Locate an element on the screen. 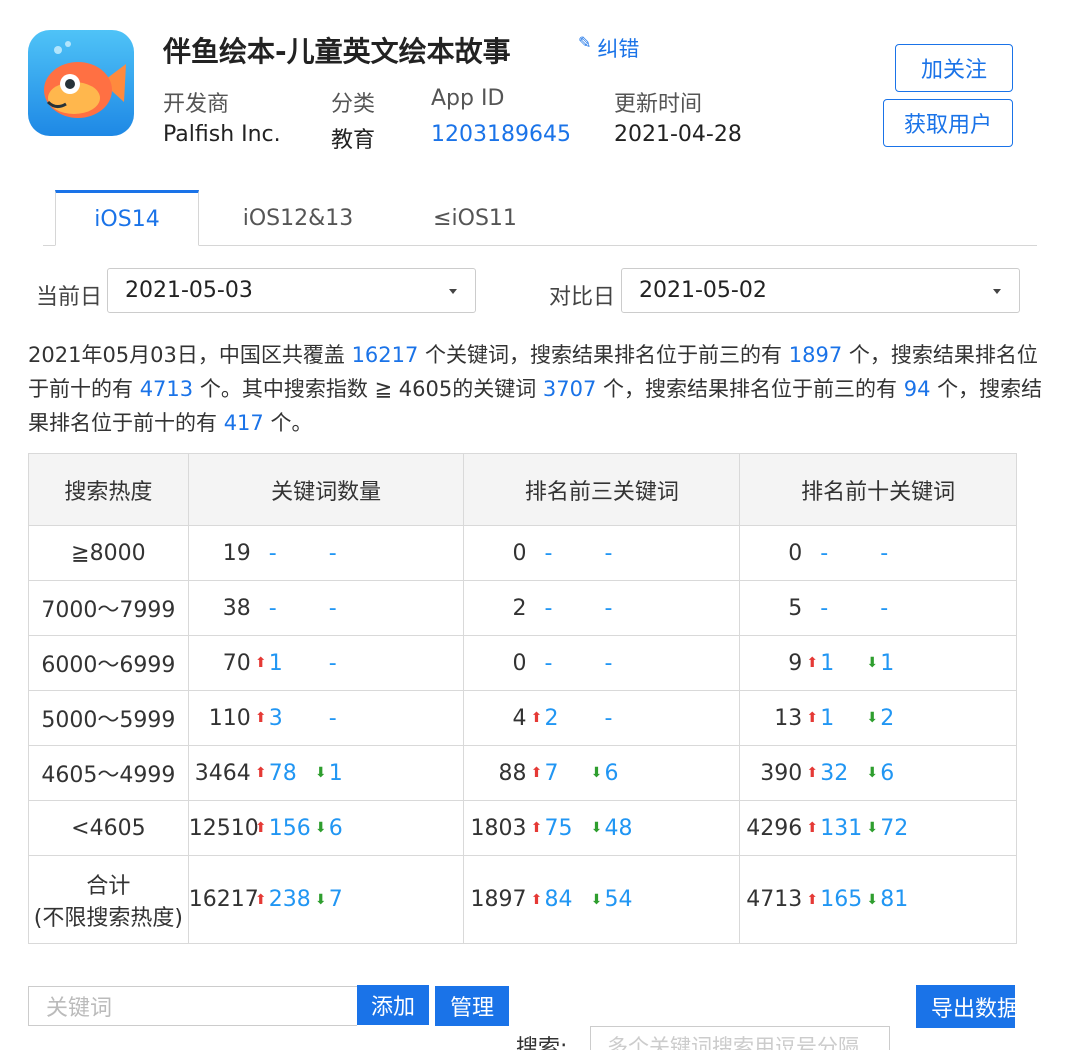 The width and height of the screenshot is (1080, 1050). add-keyword-button: 添加 is located at coordinates (393, 1005).